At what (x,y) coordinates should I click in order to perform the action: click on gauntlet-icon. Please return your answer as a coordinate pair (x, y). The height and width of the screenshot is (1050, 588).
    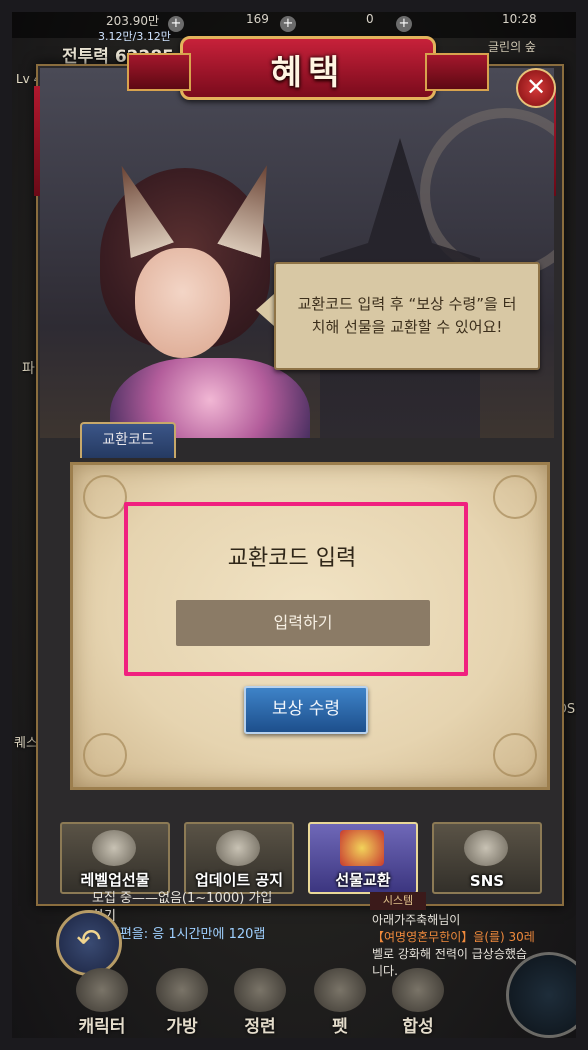
    Looking at the image, I should click on (486, 848).